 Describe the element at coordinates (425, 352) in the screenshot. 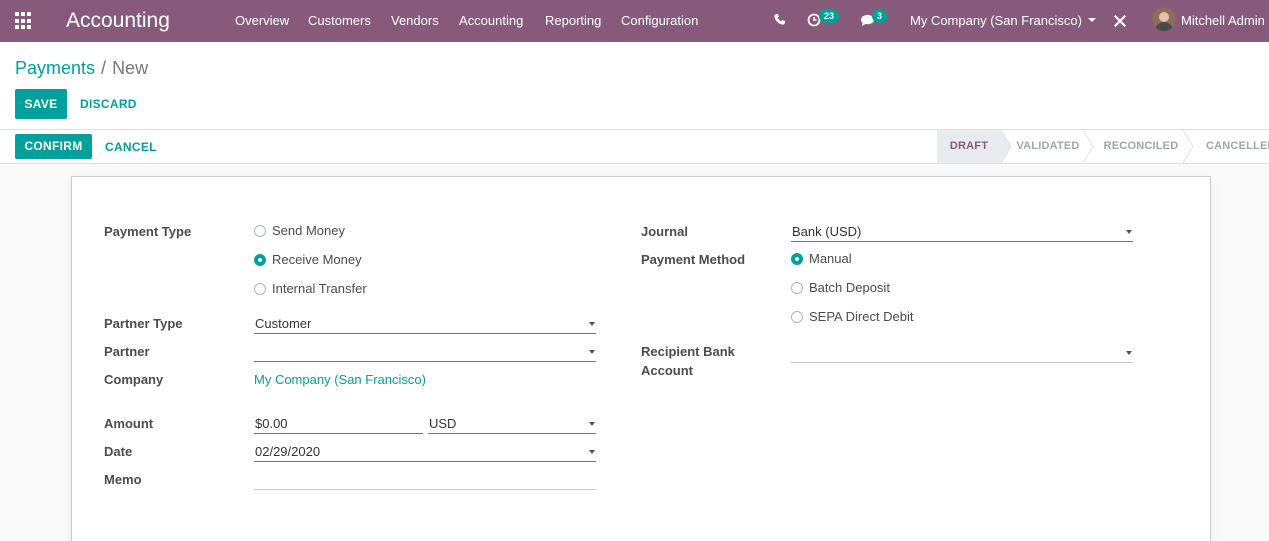

I see `partner-select` at that location.